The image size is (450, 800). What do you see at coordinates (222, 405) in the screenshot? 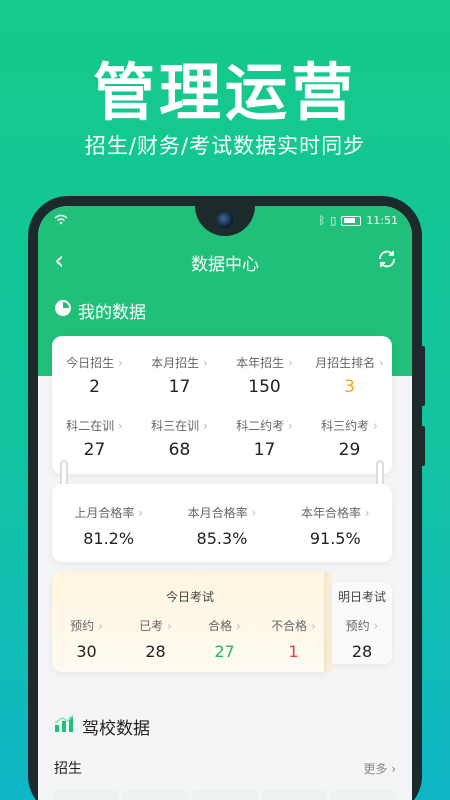
I see `stats-card: 今日招生 2 本月招生 17 本年招生 150 月招生排名 3 科二在训 2` at bounding box center [222, 405].